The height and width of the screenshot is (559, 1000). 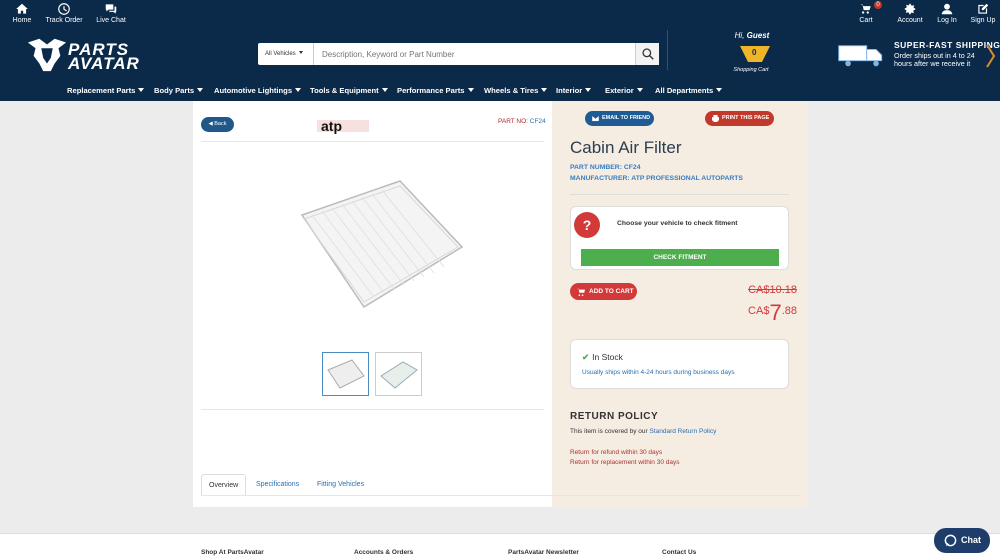 I want to click on back-button: ◀ Back, so click(x=217, y=124).